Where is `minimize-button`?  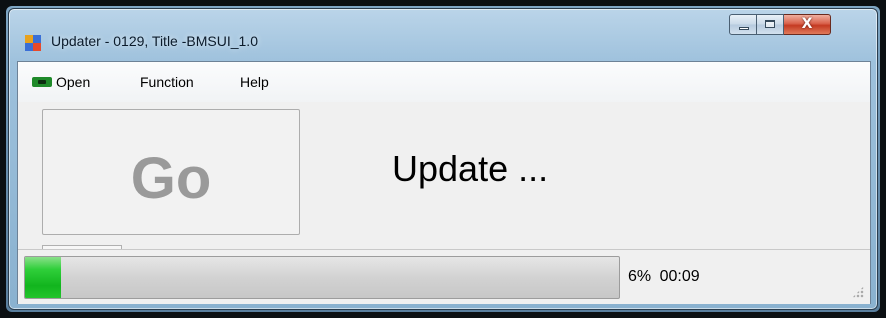 minimize-button is located at coordinates (743, 24).